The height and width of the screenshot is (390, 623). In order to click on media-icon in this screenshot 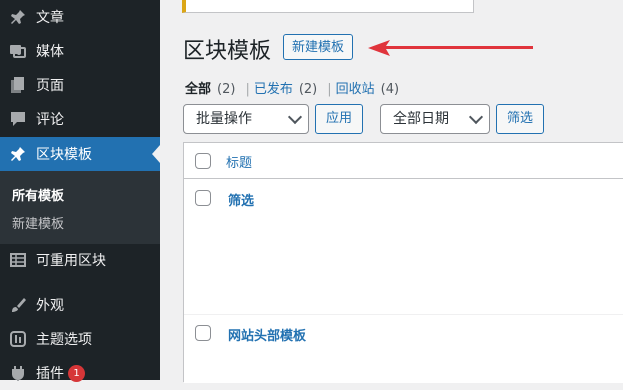, I will do `click(18, 51)`.